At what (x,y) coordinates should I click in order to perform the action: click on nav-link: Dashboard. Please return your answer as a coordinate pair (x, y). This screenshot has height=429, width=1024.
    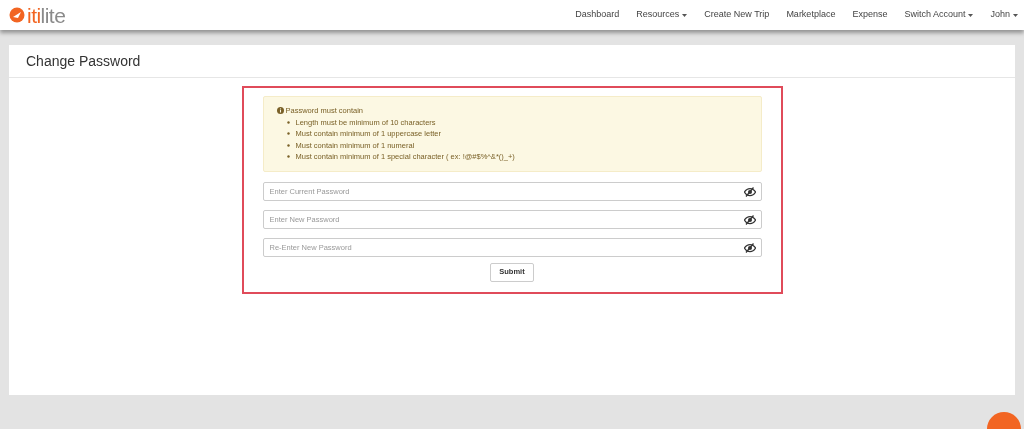
    Looking at the image, I should click on (597, 15).